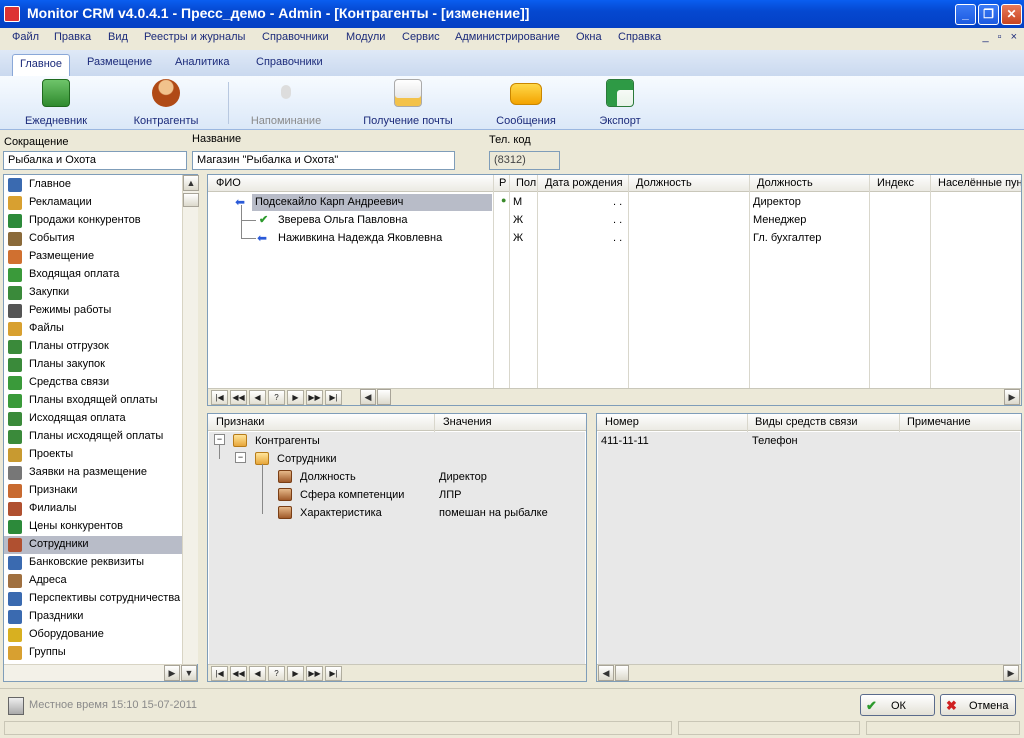  What do you see at coordinates (93, 347) in the screenshot?
I see `nav-item: Планы отгрузок` at bounding box center [93, 347].